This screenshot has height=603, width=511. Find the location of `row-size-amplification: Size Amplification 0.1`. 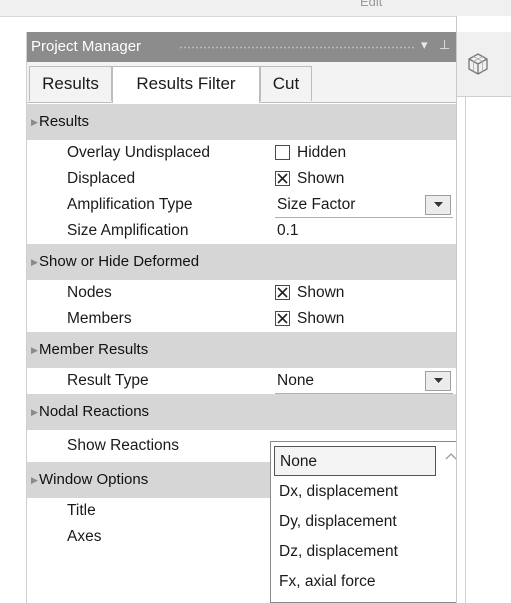

row-size-amplification: Size Amplification 0.1 is located at coordinates (242, 231).